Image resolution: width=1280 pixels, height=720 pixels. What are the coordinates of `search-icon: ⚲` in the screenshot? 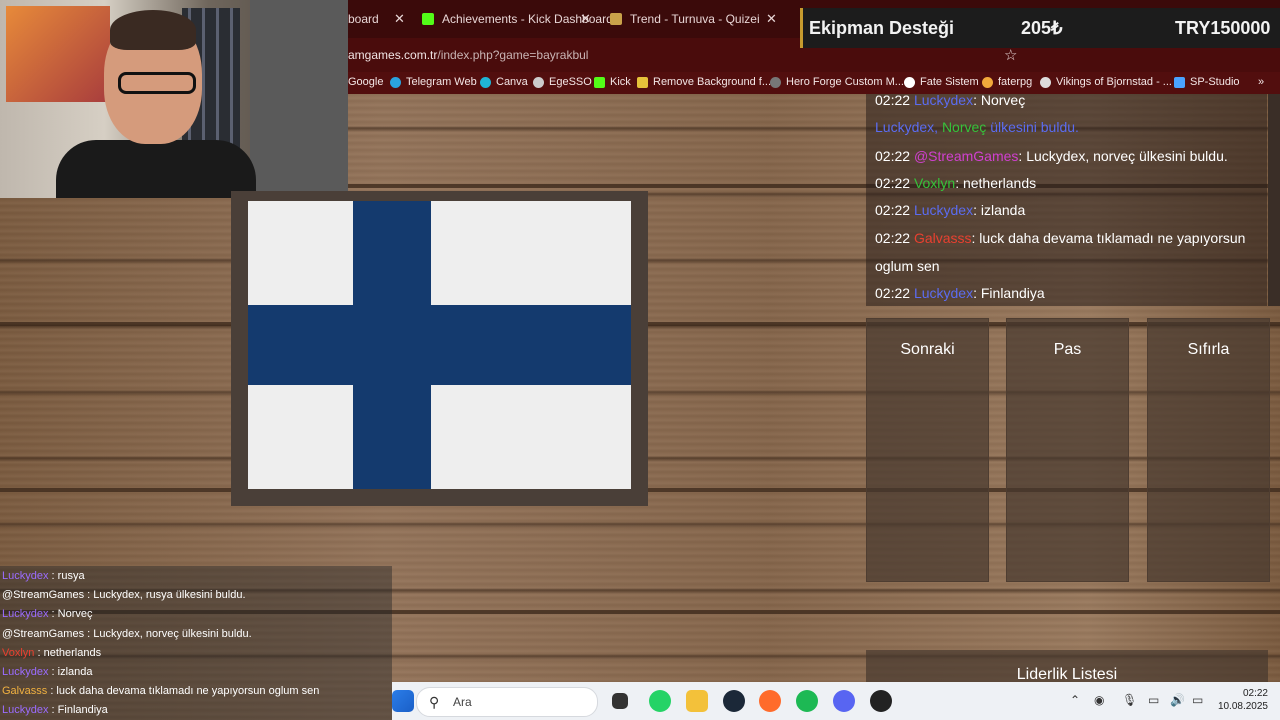 It's located at (434, 702).